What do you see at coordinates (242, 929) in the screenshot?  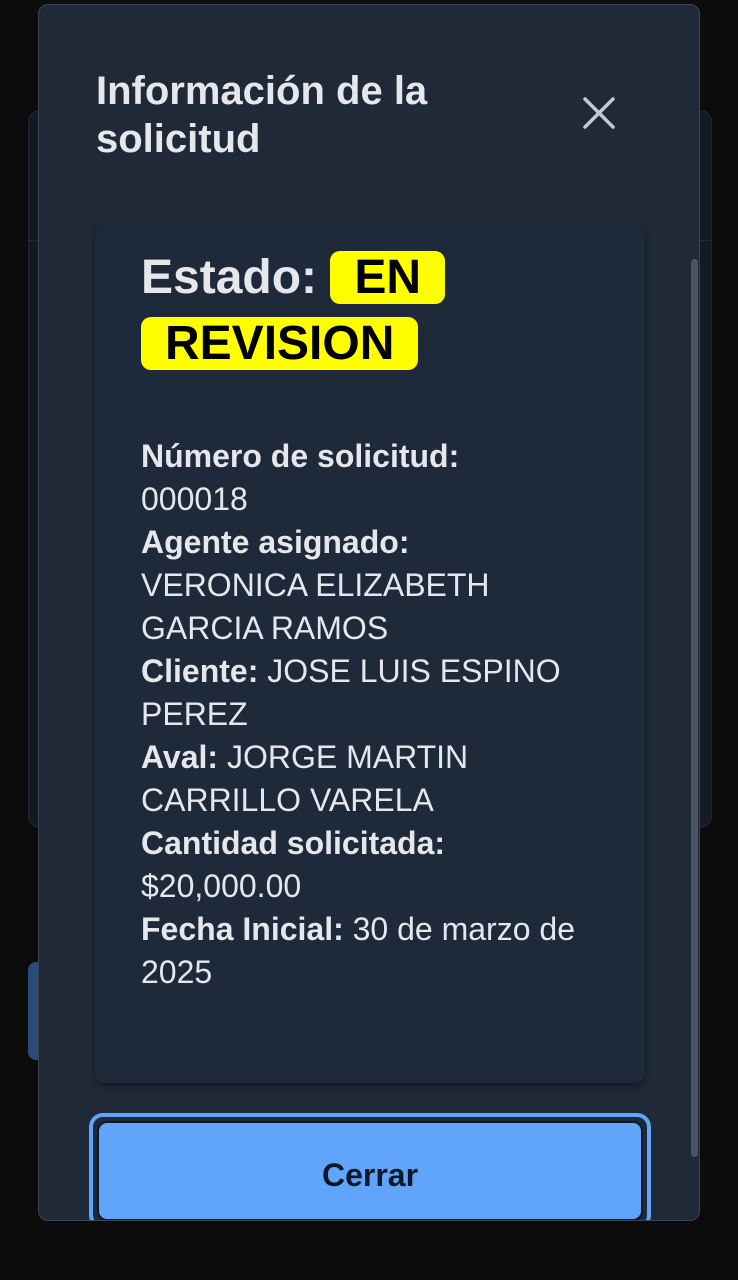 I see `start-date-label: Fecha Inicial:` at bounding box center [242, 929].